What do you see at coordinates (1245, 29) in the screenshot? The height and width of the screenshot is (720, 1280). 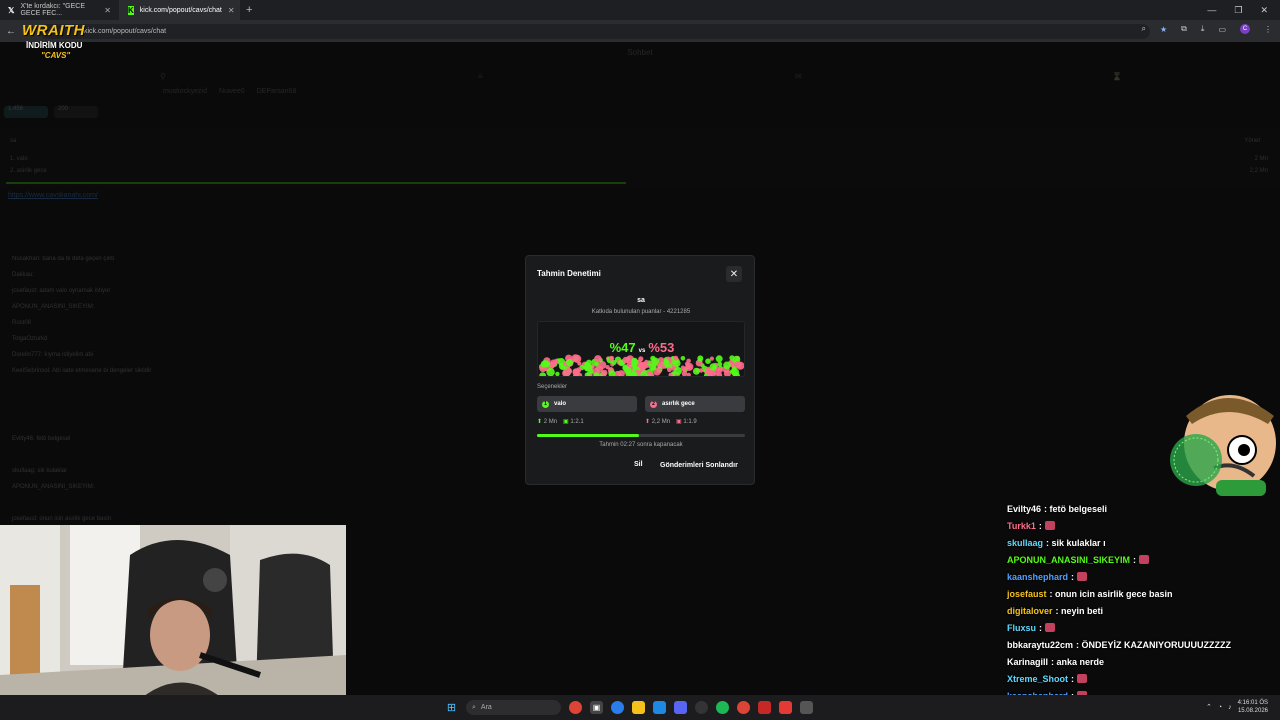 I see `profile-avatar: C` at bounding box center [1245, 29].